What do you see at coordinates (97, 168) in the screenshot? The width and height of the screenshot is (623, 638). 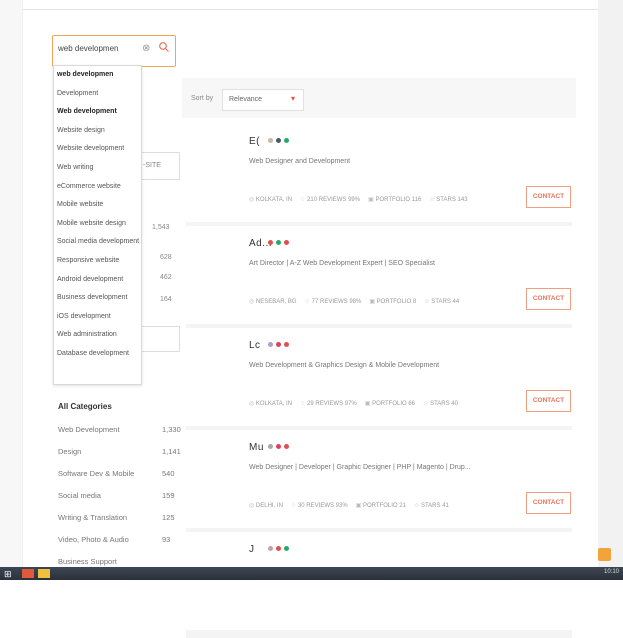 I see `suggestion-item: Web writing` at bounding box center [97, 168].